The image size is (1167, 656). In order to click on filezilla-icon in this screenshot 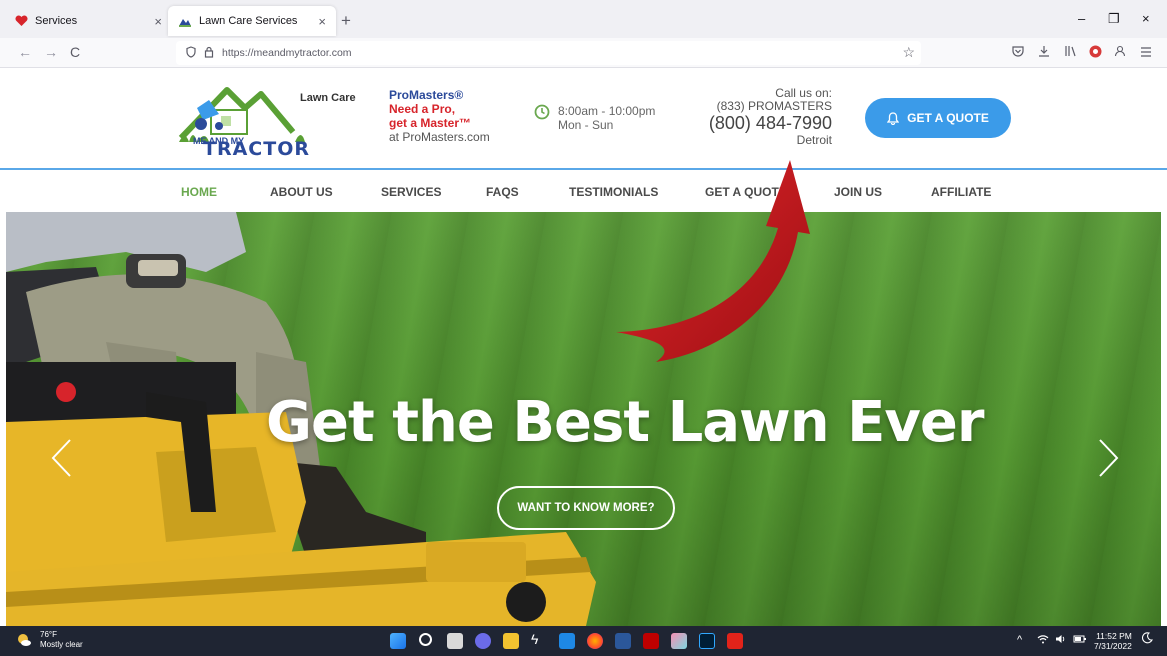, I will do `click(651, 641)`.